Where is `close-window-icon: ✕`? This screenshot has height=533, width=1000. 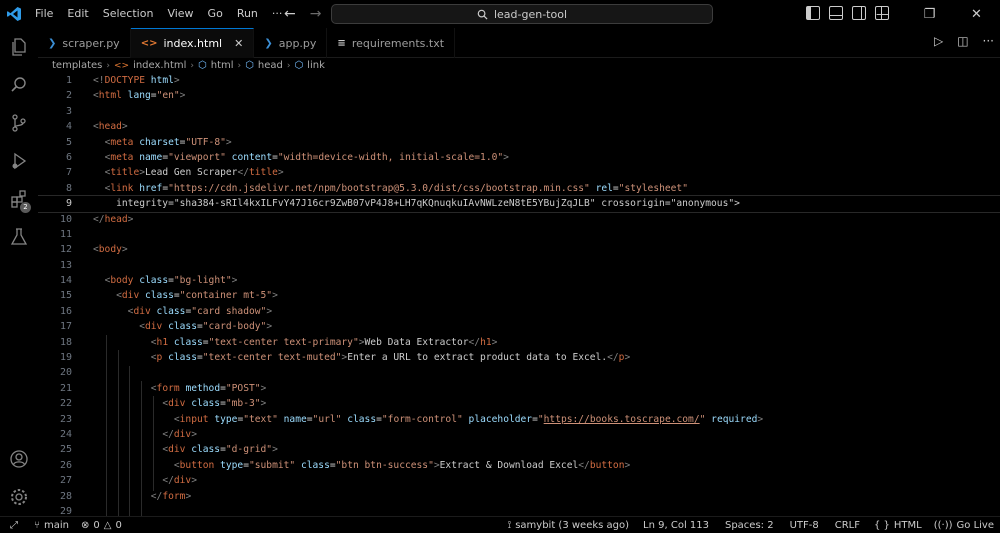 close-window-icon: ✕ is located at coordinates (976, 14).